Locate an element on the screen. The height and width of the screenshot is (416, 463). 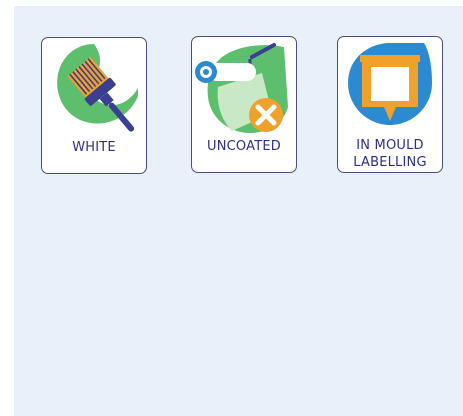
feature-label-line: IN MOULD is located at coordinates (390, 145).